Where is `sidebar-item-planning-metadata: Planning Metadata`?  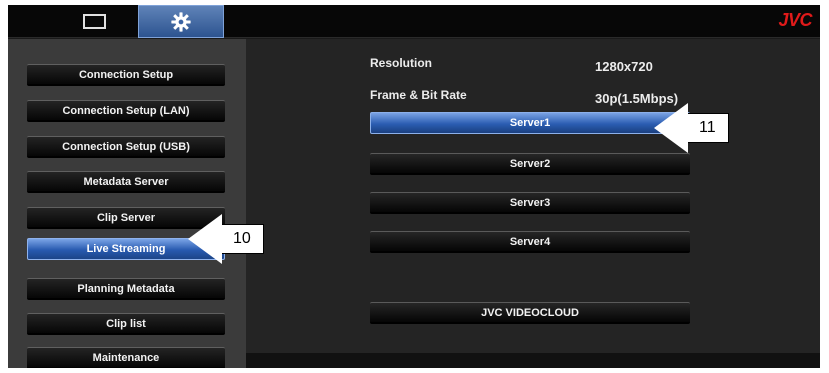 sidebar-item-planning-metadata: Planning Metadata is located at coordinates (126, 289).